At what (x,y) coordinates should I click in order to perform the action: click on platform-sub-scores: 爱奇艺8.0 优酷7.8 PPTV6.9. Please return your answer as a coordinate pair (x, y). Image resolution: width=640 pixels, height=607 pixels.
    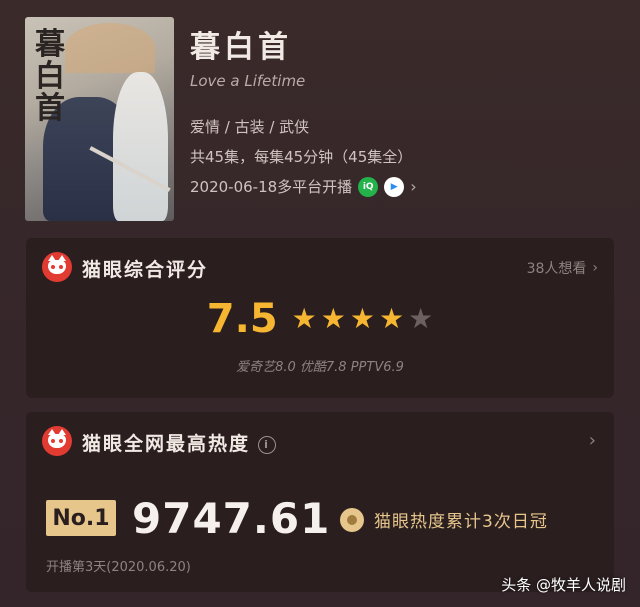
    Looking at the image, I should click on (320, 367).